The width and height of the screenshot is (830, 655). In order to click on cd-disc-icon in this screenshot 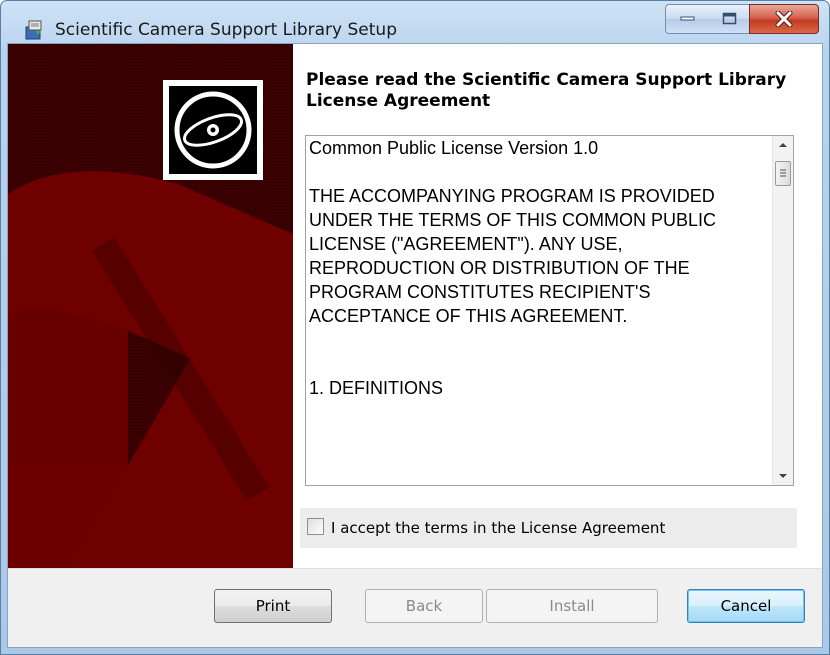, I will do `click(213, 130)`.